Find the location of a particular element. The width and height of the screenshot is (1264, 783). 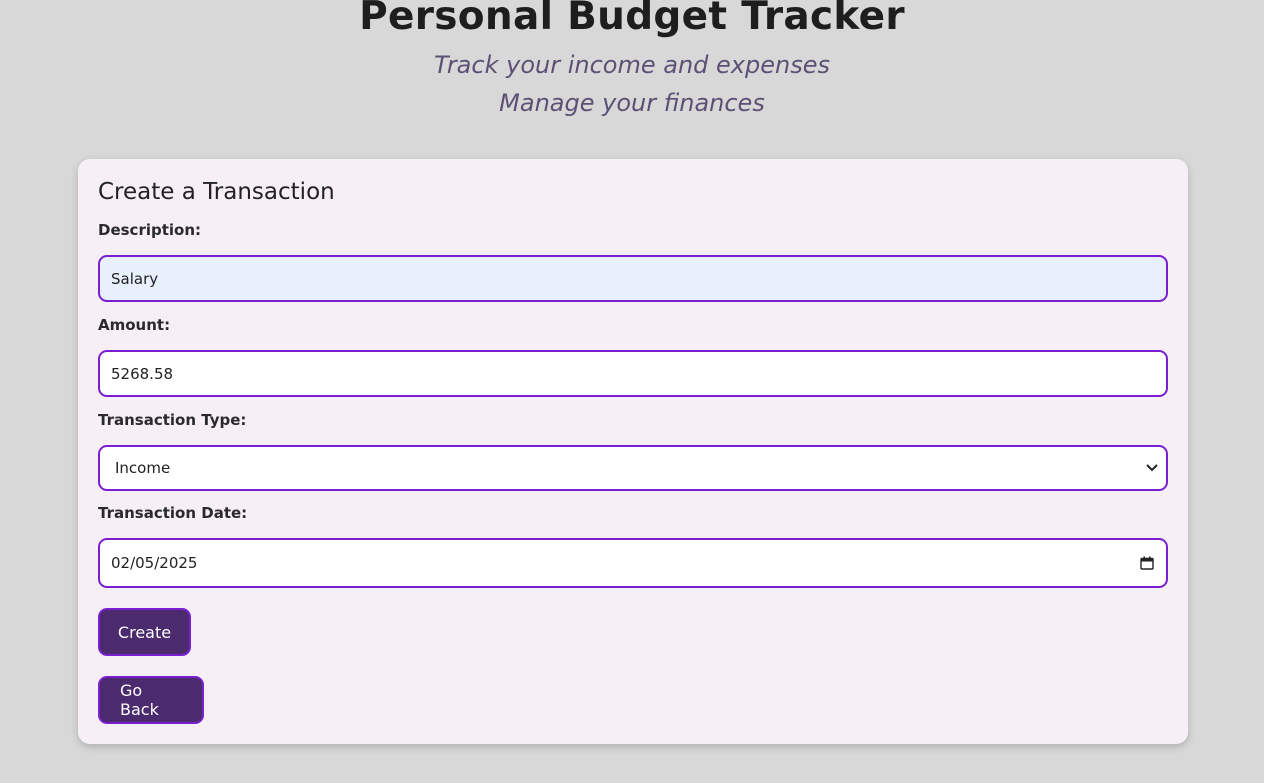

transaction-type-select: Income is located at coordinates (633, 468).